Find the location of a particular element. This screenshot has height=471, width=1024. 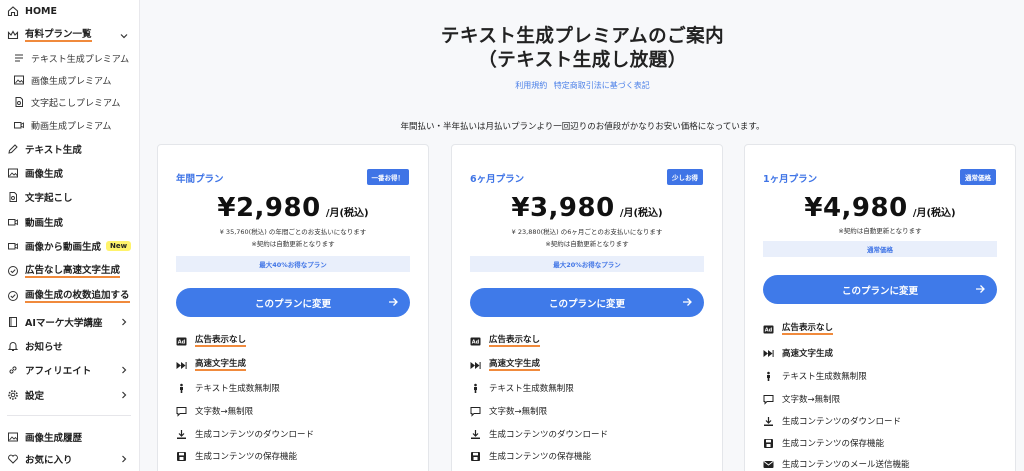

sidebar-divider is located at coordinates (69, 415).